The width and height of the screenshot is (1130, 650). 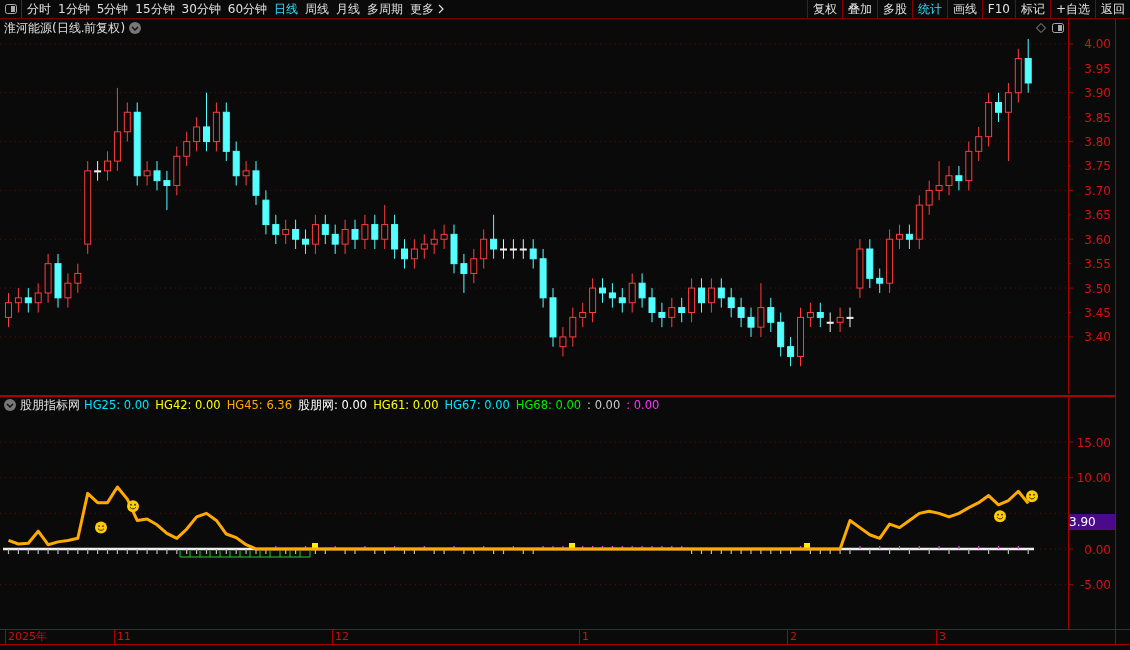 What do you see at coordinates (998, 9) in the screenshot?
I see `toolbar-button: F10` at bounding box center [998, 9].